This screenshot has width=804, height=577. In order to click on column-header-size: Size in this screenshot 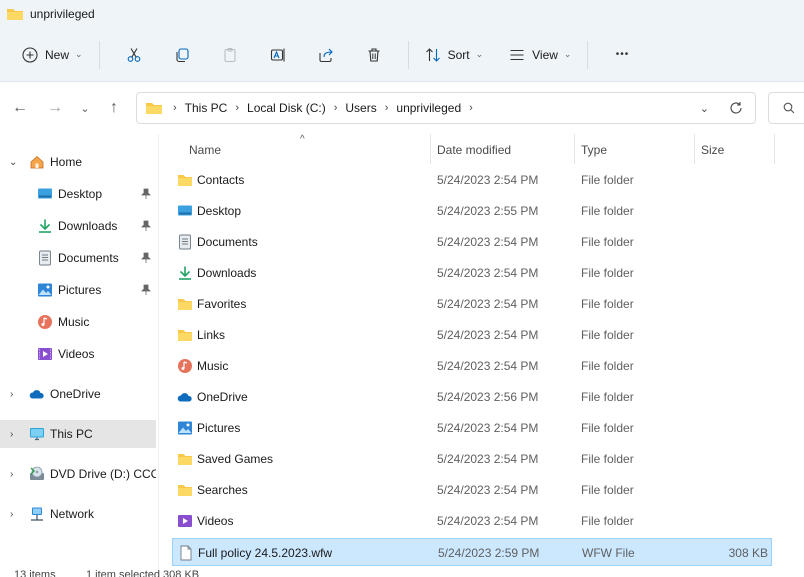, I will do `click(712, 150)`.